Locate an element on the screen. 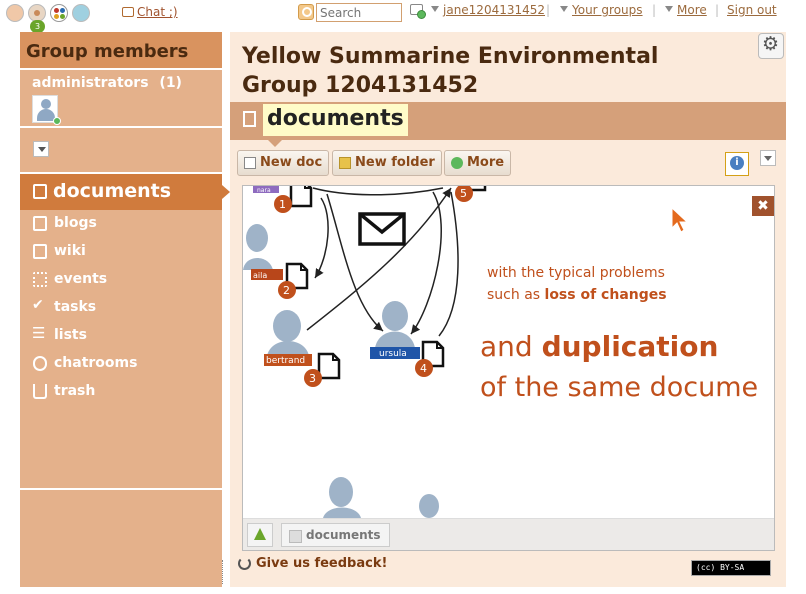 The width and height of the screenshot is (806, 594). new-doc-button: New doc is located at coordinates (283, 163).